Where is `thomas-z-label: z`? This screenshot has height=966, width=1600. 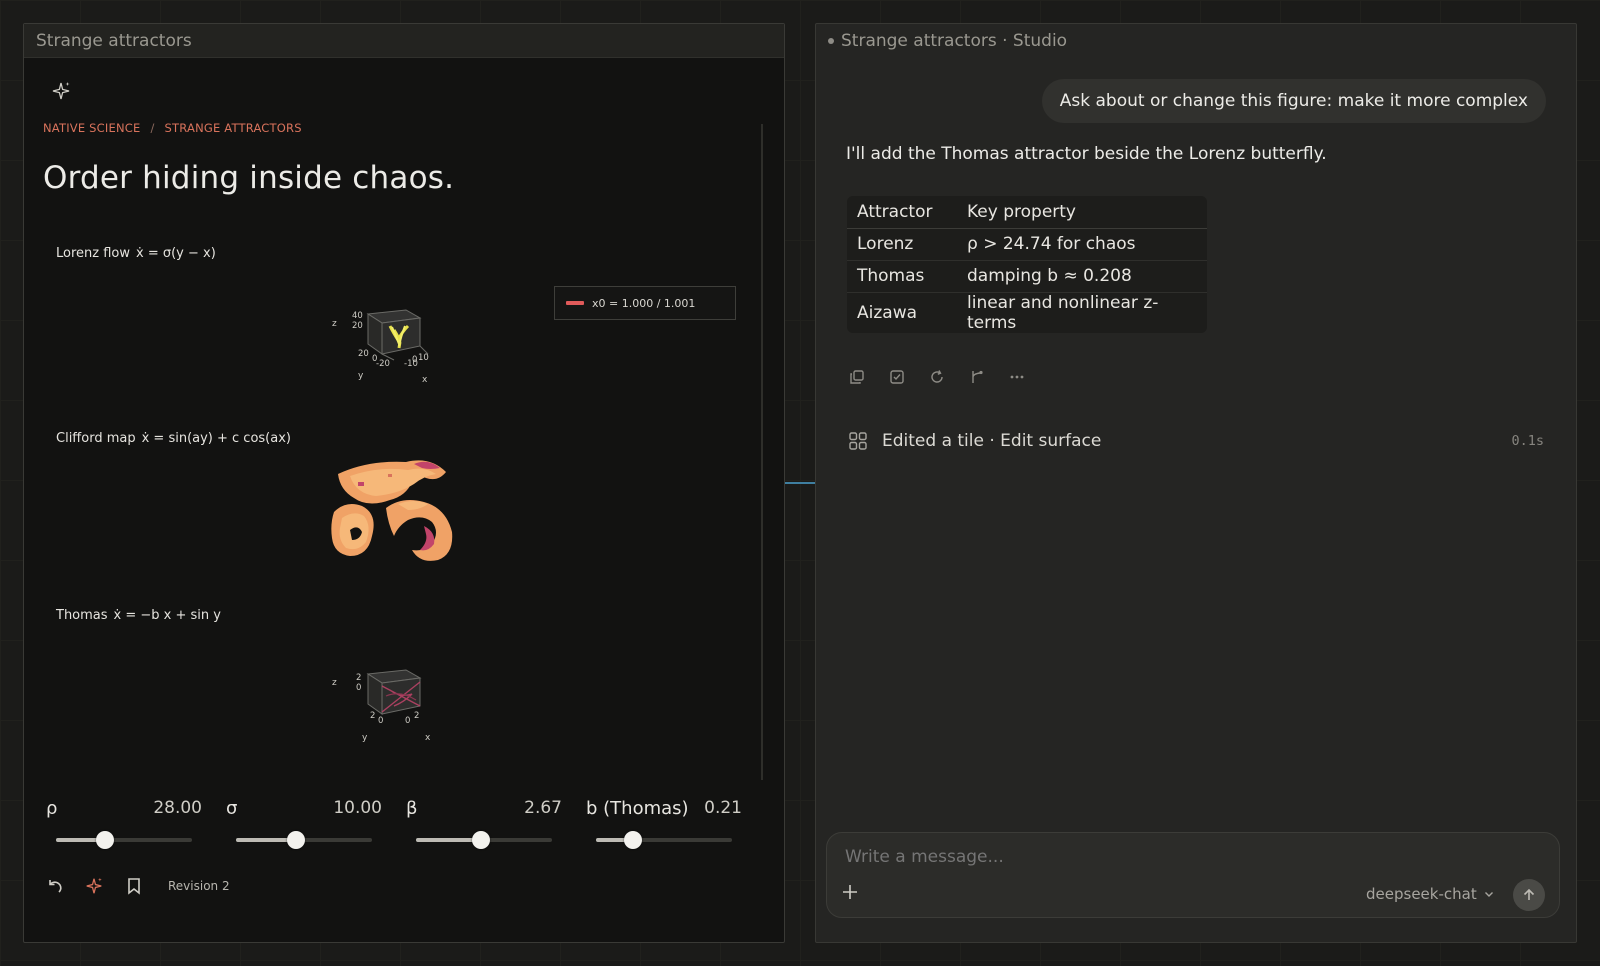
thomas-z-label: z is located at coordinates (334, 683).